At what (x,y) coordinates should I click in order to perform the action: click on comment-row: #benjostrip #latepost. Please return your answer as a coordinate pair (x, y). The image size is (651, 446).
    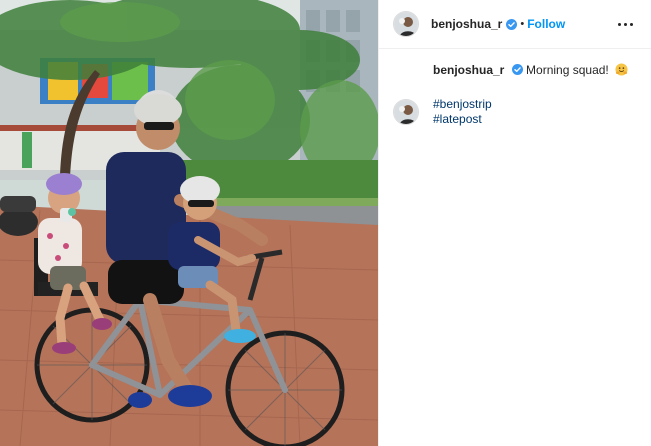
    Looking at the image, I should click on (442, 112).